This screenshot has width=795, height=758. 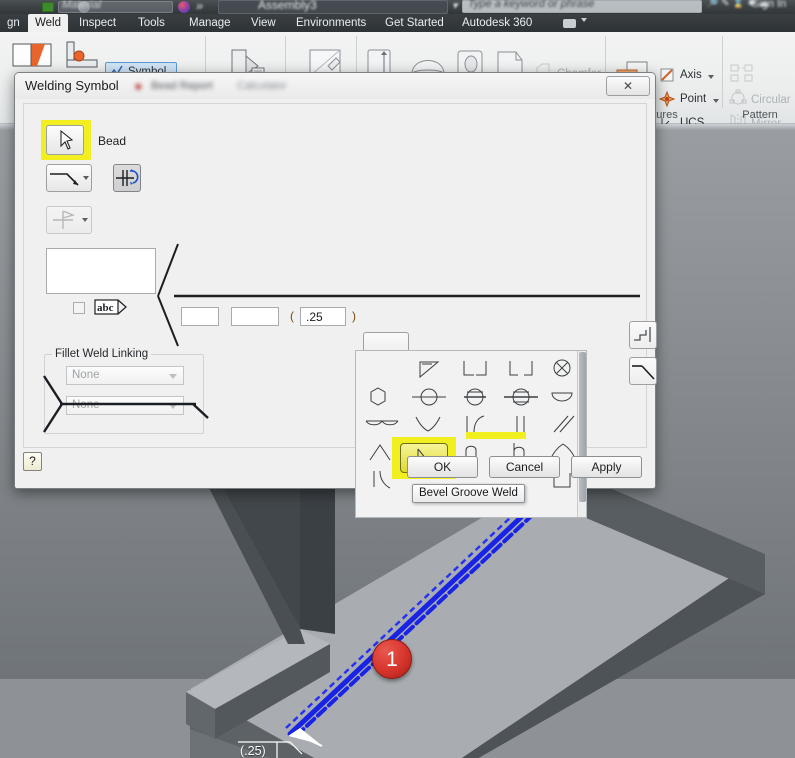 I want to click on cancel-button: Cancel, so click(x=524, y=467).